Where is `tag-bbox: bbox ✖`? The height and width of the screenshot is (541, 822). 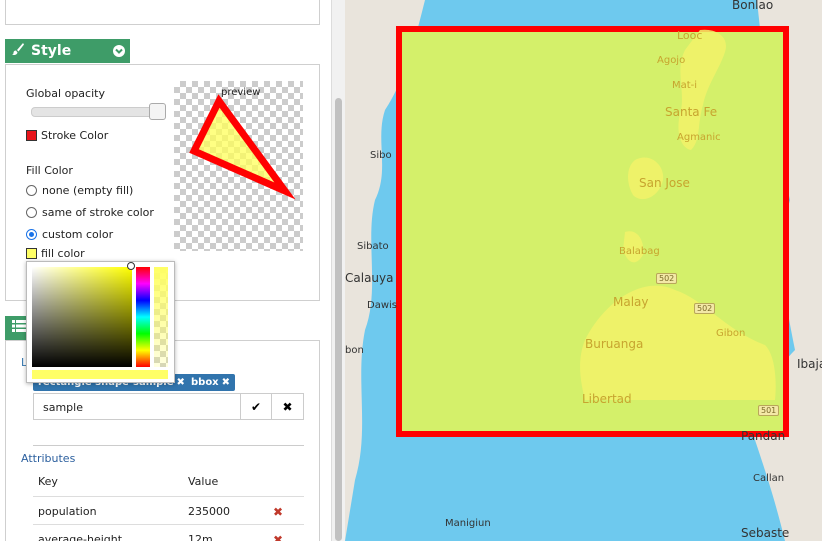 tag-bbox: bbox ✖ is located at coordinates (211, 382).